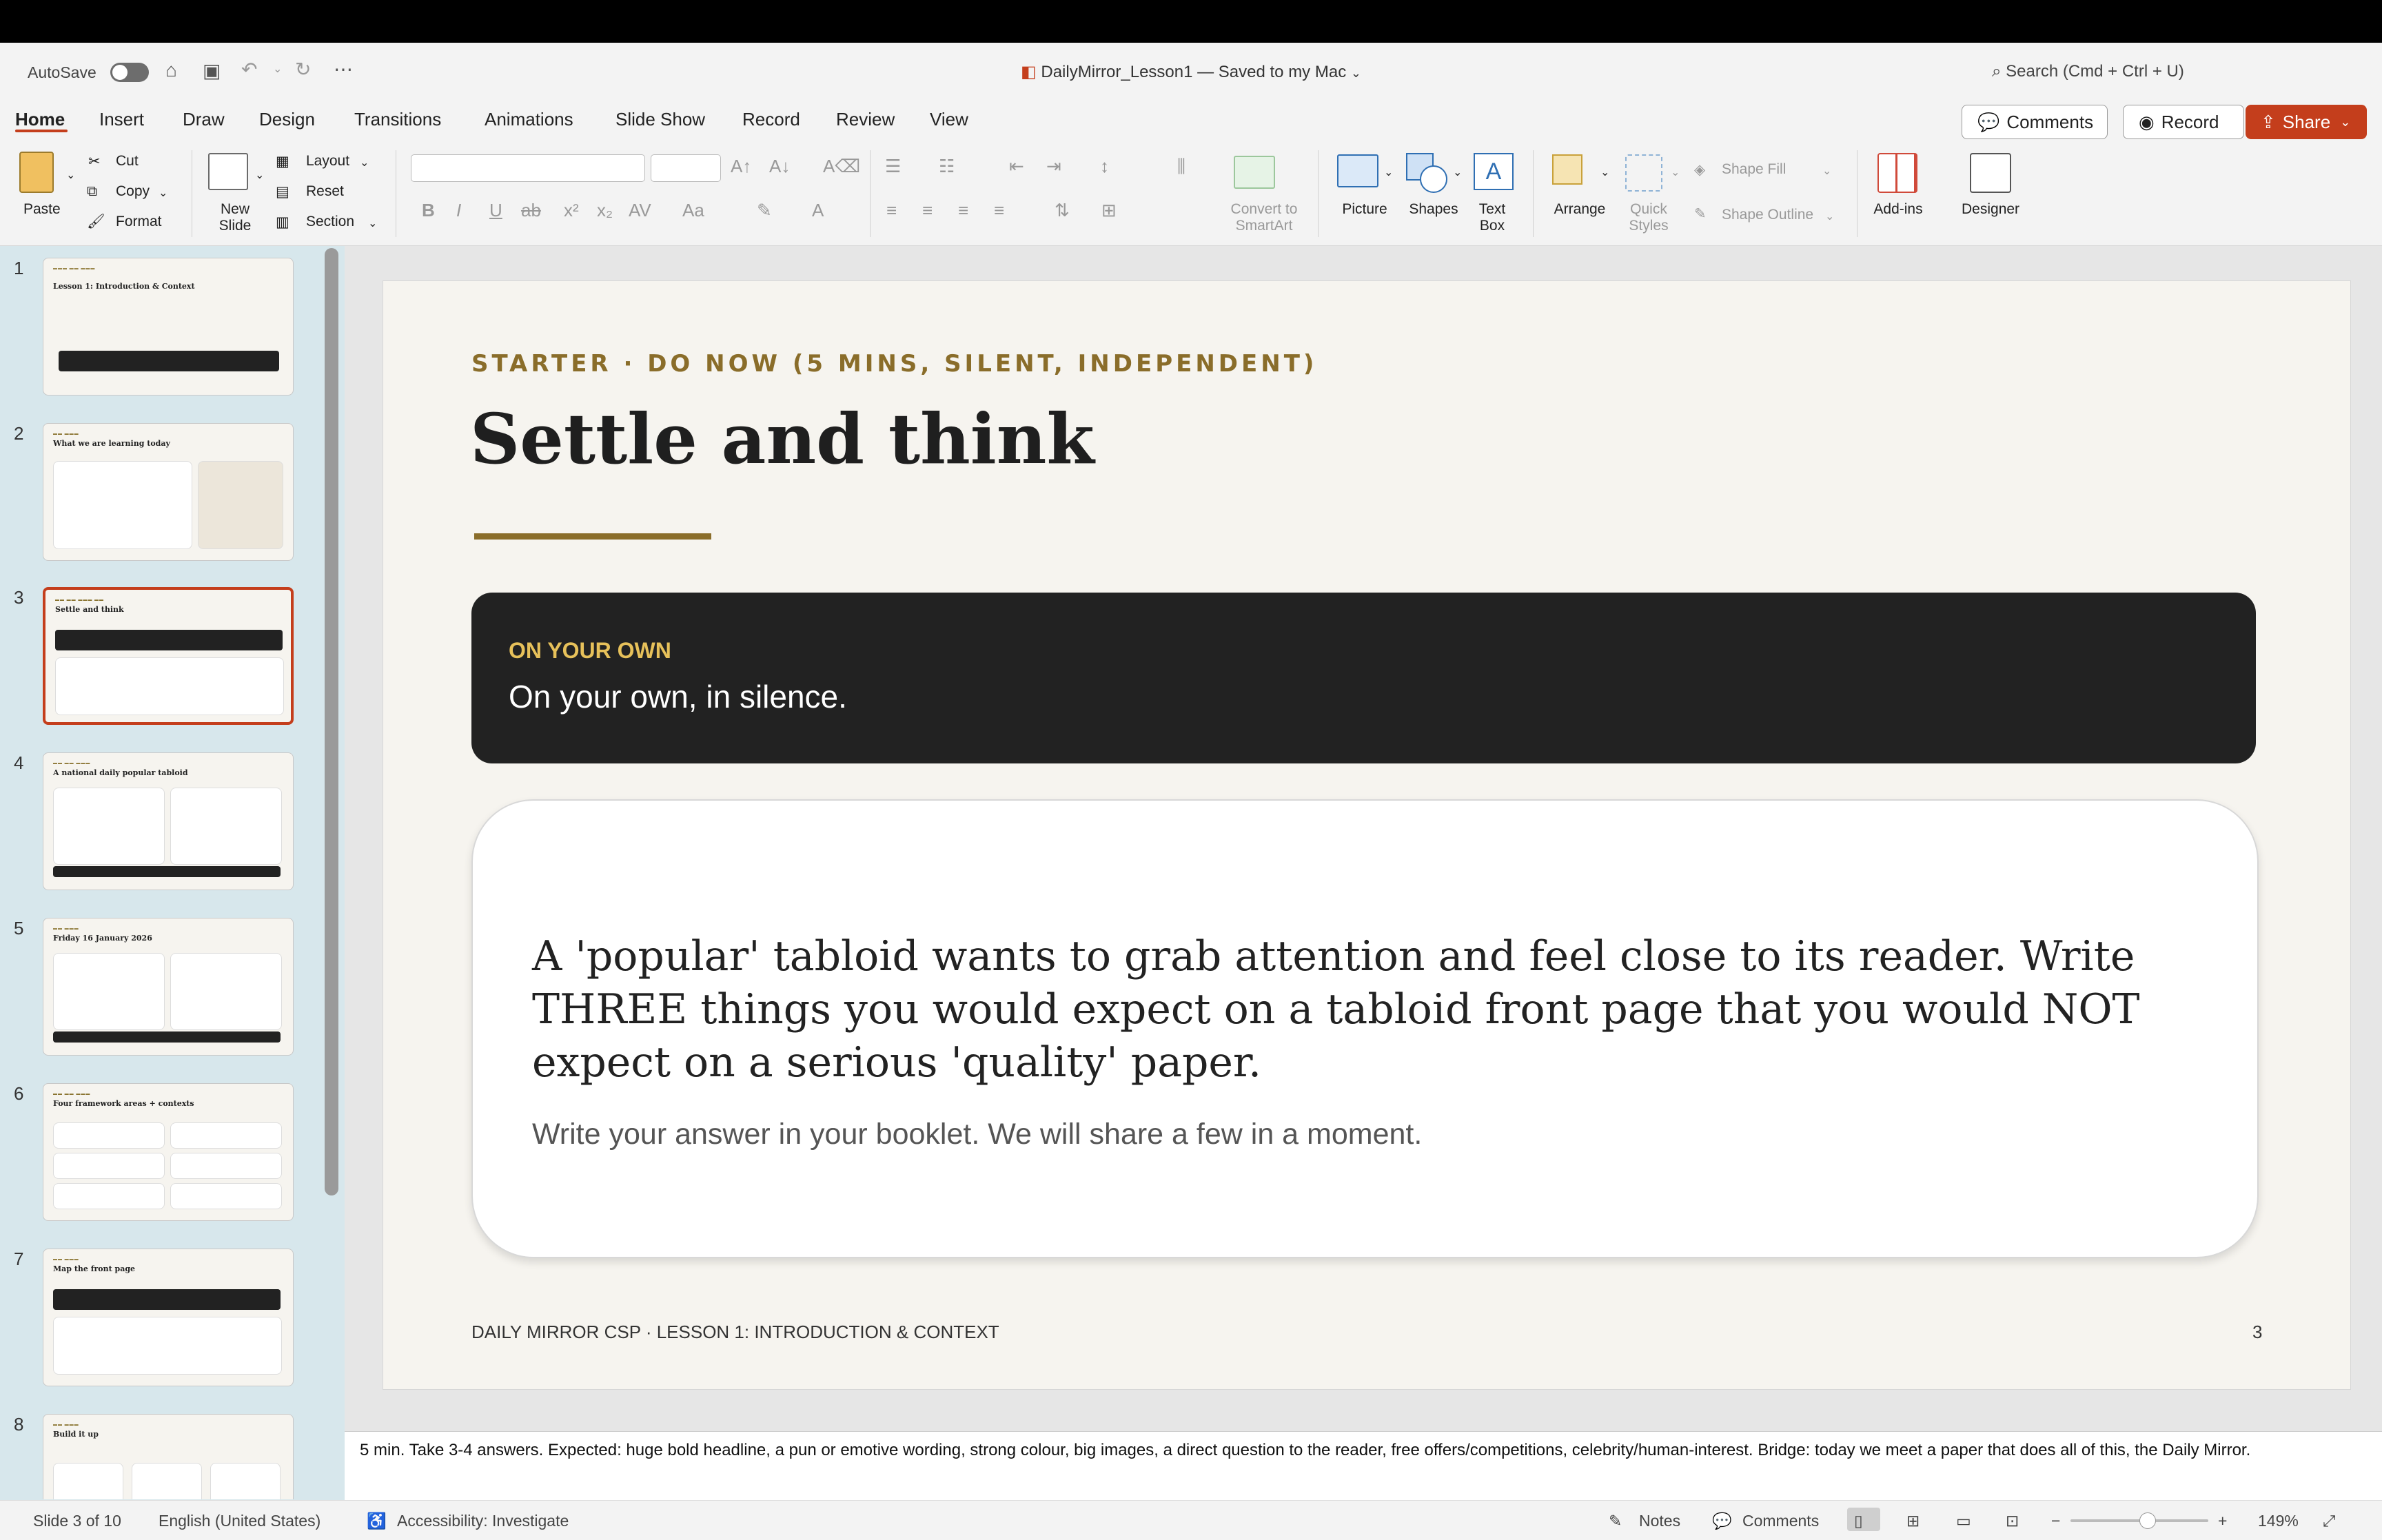 The width and height of the screenshot is (2382, 1540). I want to click on arrange-button: Arrange, so click(1580, 209).